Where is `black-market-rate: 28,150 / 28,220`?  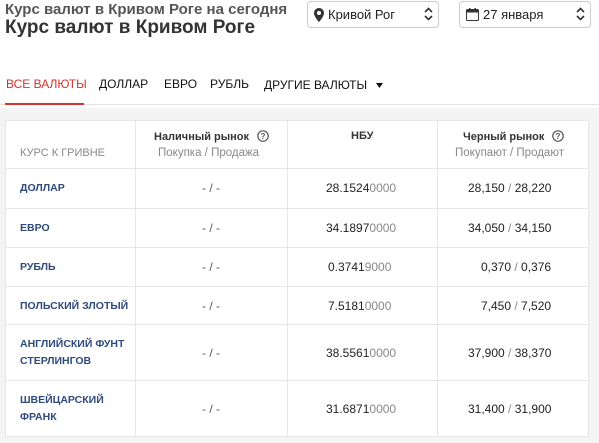
black-market-rate: 28,150 / 28,220 is located at coordinates (509, 188).